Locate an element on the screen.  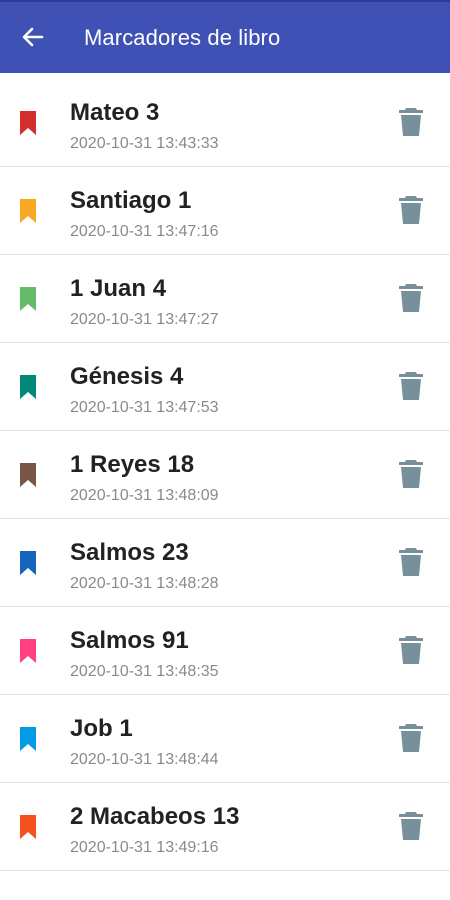
bookmark-title: Mateo 3 is located at coordinates (115, 112).